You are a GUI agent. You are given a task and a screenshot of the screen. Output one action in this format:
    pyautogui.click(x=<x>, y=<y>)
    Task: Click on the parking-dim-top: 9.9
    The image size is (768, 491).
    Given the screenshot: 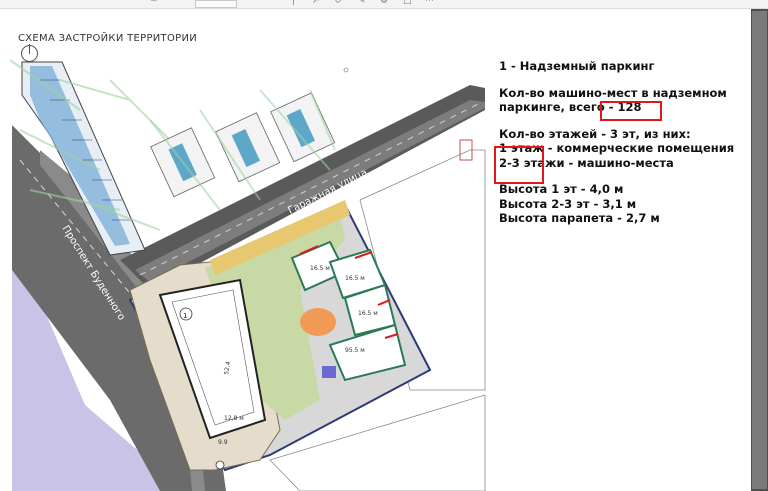 What is the action you would take?
    pyautogui.click(x=223, y=442)
    